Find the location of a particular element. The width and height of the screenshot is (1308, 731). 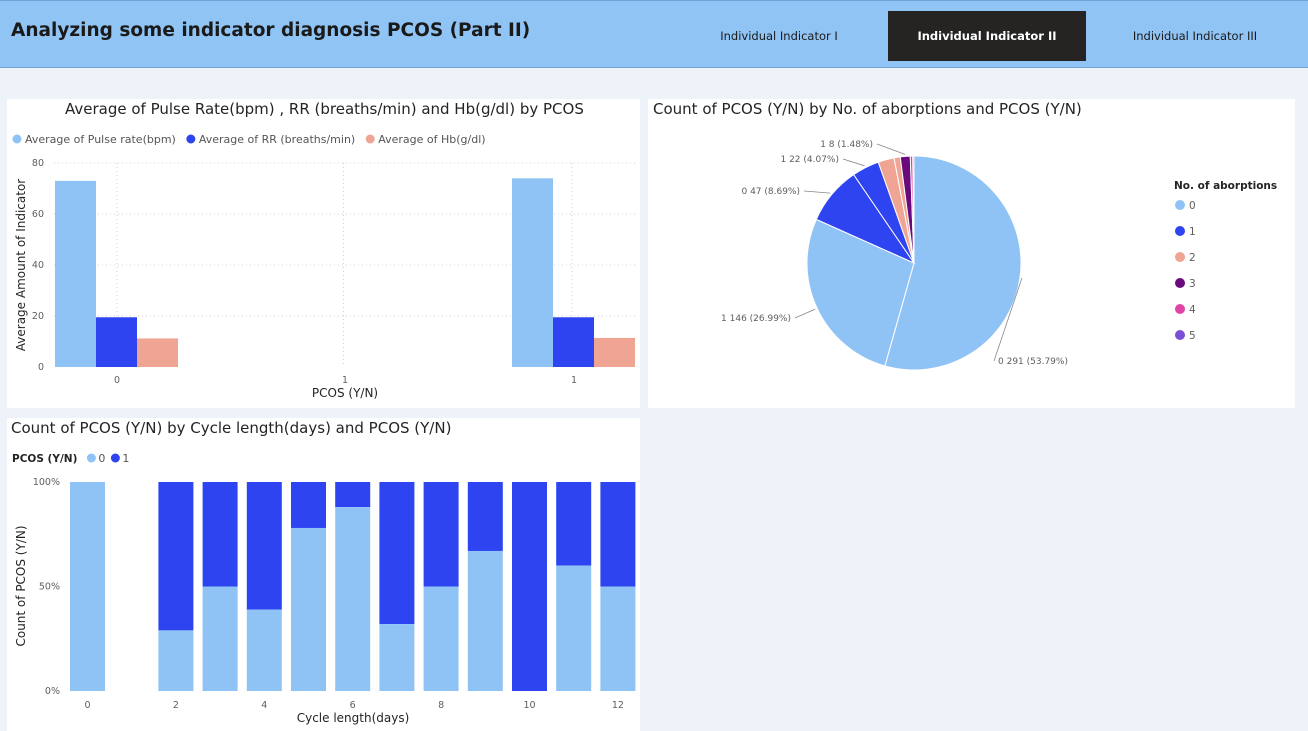

stacked-legend-title: PCOS (Y/N) is located at coordinates (44, 459).